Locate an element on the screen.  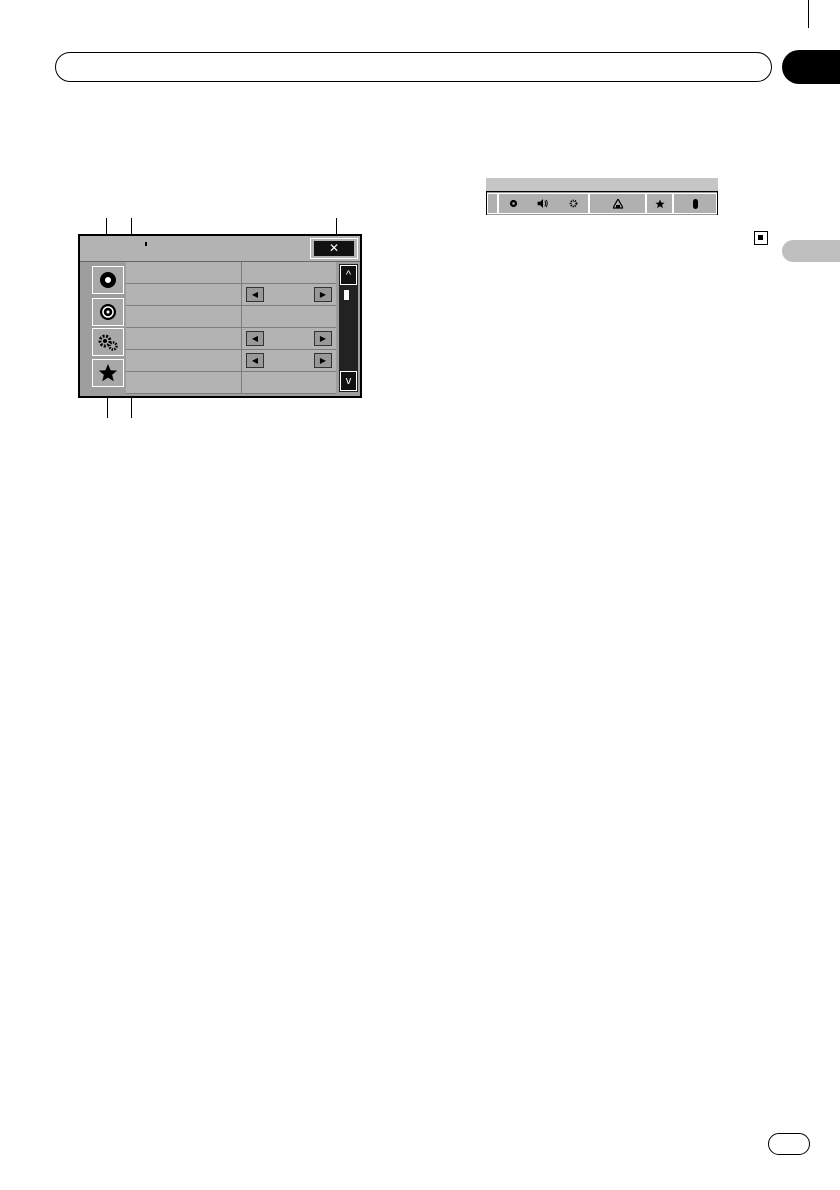
bluetooth-icon is located at coordinates (695, 203).